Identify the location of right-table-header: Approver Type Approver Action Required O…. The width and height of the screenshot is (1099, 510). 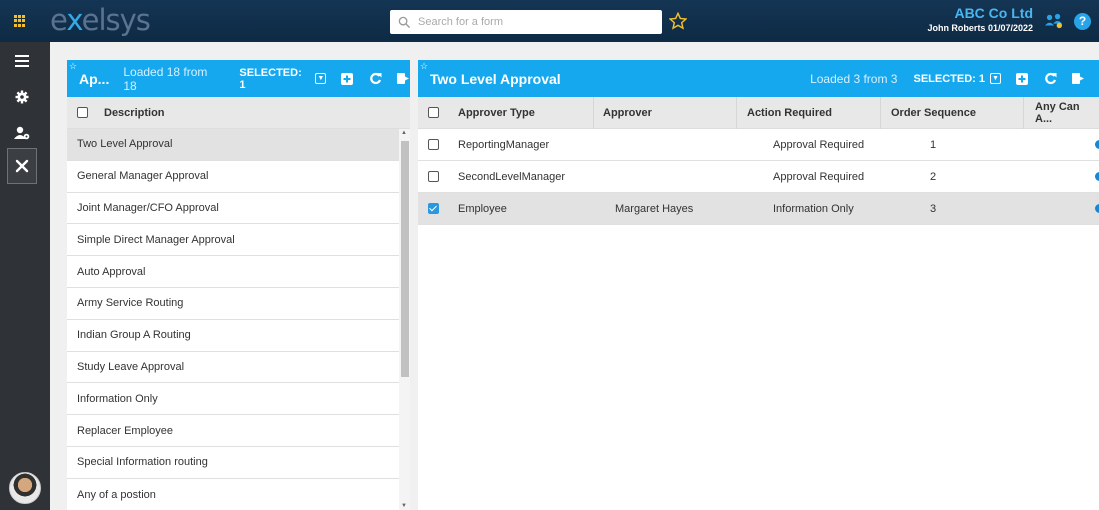
(758, 113).